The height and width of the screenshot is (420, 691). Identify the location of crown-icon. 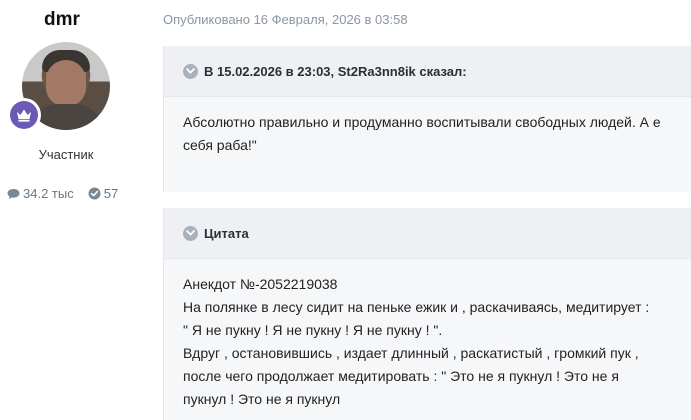
(24, 115).